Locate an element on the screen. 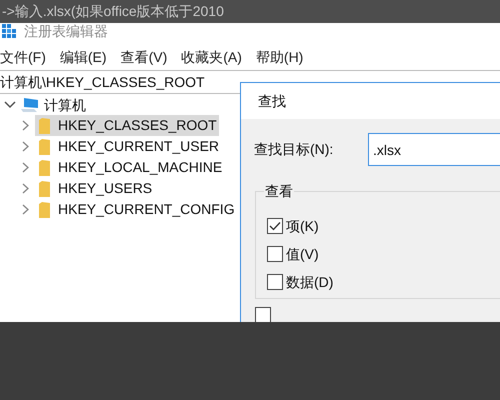  field-label: 查找目标(N): is located at coordinates (294, 149).